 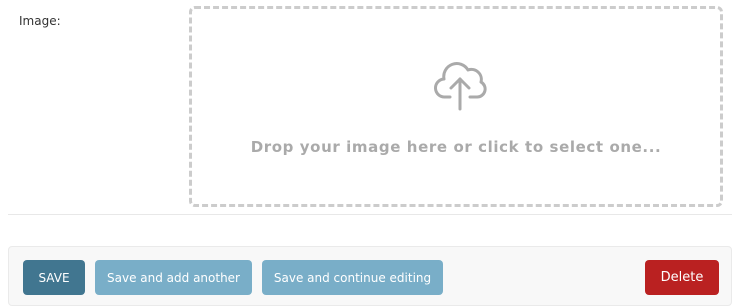 I want to click on save-button: SAVE, so click(x=54, y=277).